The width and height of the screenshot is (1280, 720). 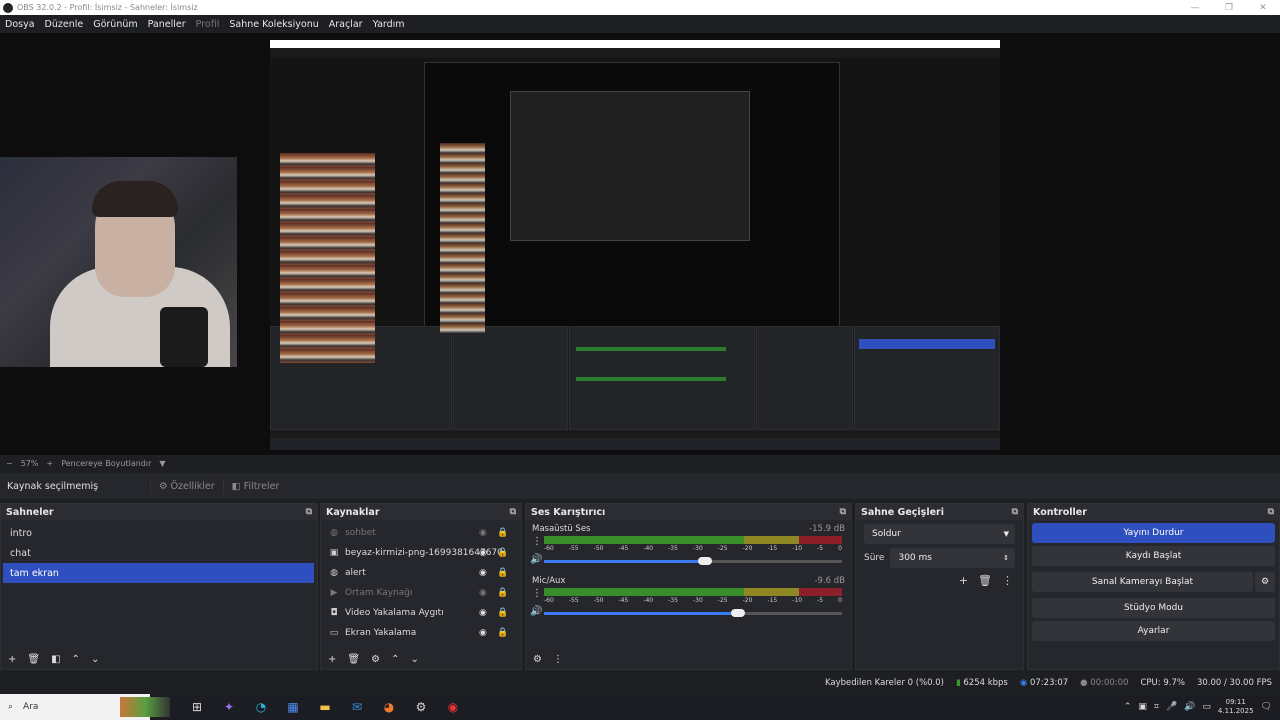 What do you see at coordinates (255, 486) in the screenshot?
I see `filters-button: ◧ Filtreler` at bounding box center [255, 486].